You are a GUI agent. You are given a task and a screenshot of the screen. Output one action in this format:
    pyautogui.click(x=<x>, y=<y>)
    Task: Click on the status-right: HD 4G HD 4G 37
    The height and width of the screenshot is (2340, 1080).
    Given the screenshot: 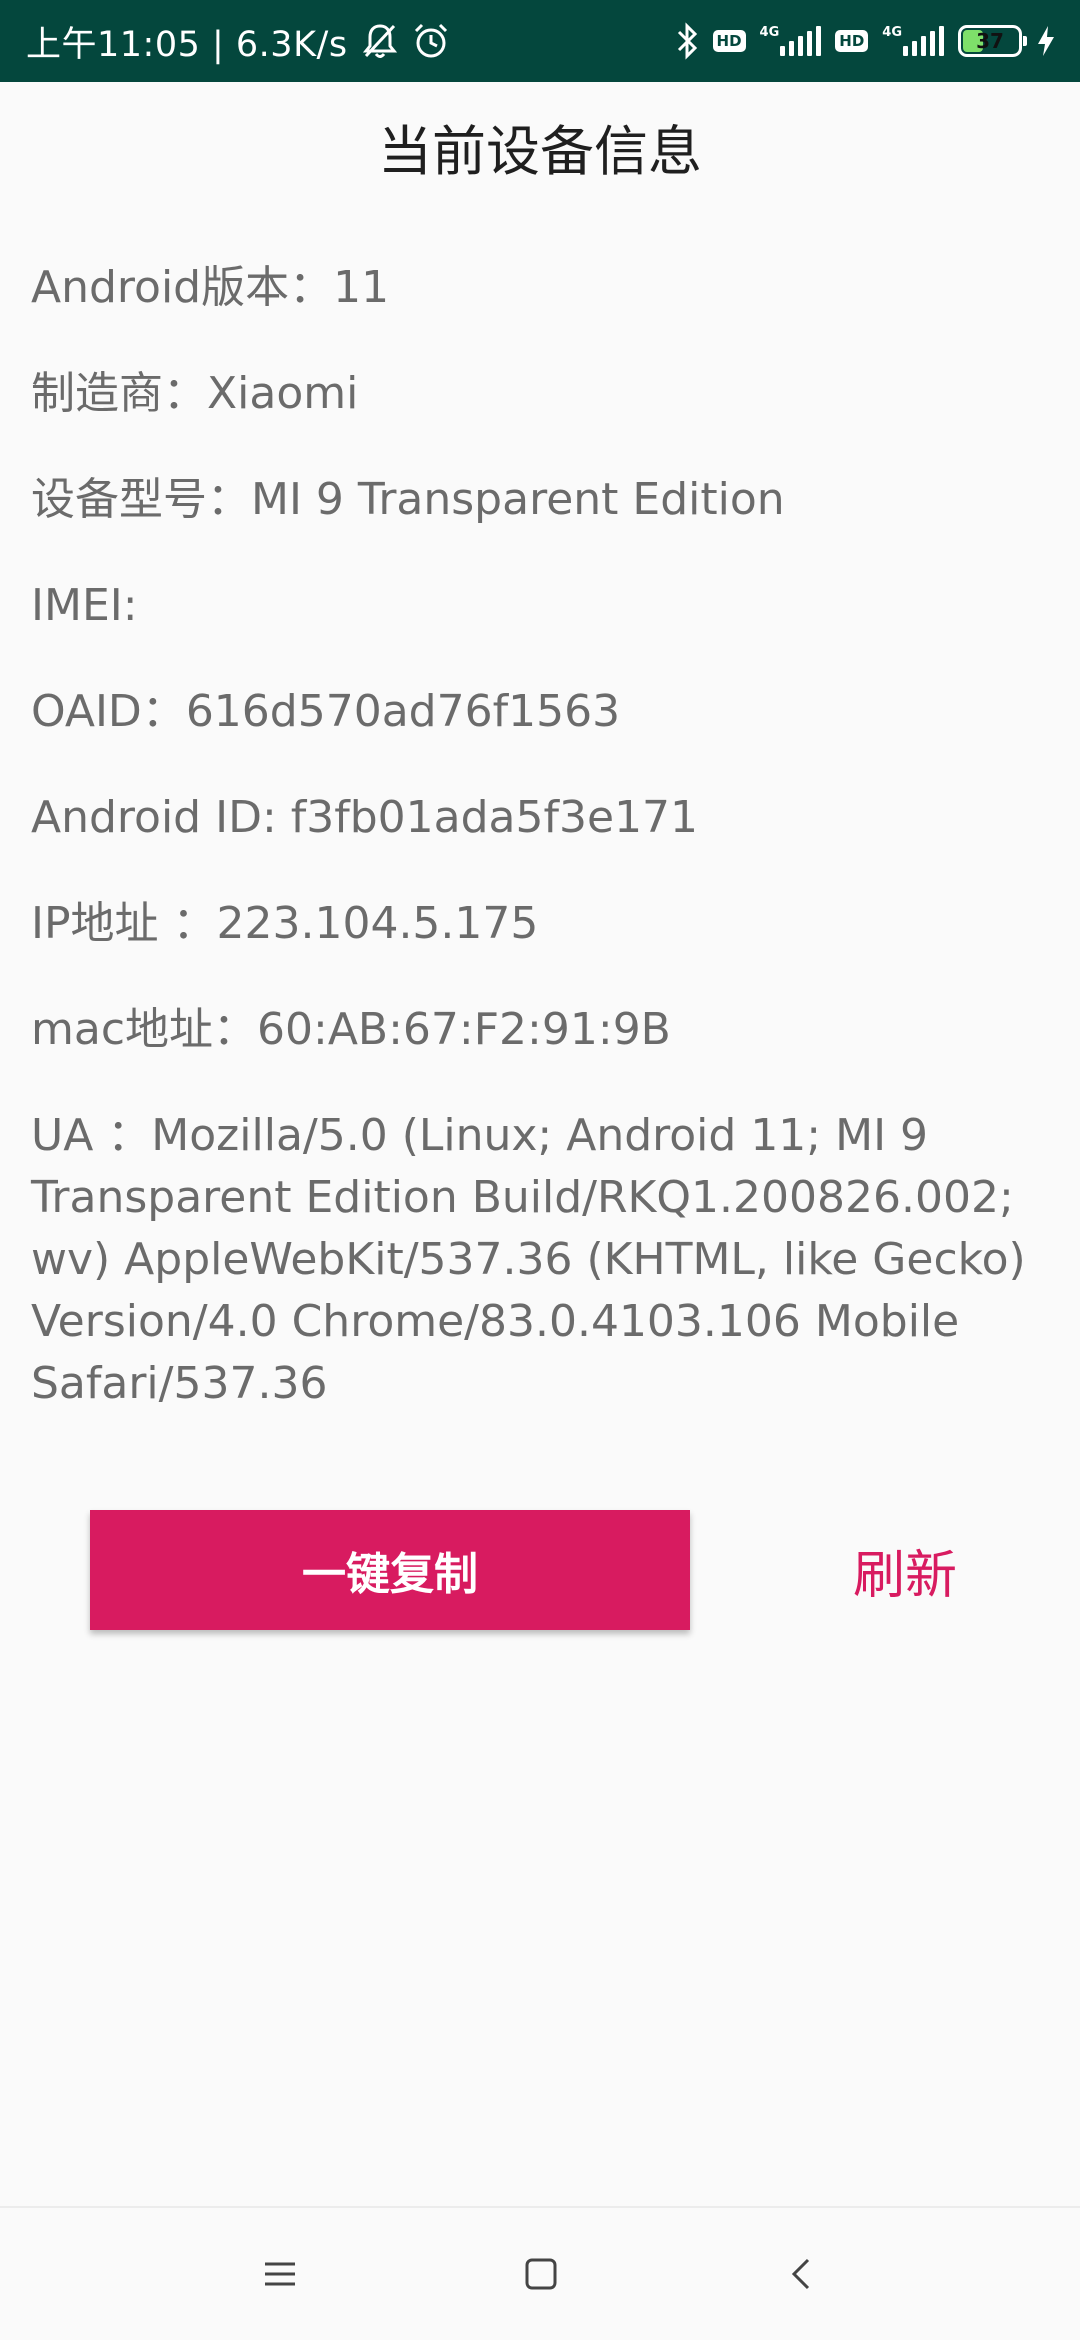 What is the action you would take?
    pyautogui.click(x=865, y=41)
    